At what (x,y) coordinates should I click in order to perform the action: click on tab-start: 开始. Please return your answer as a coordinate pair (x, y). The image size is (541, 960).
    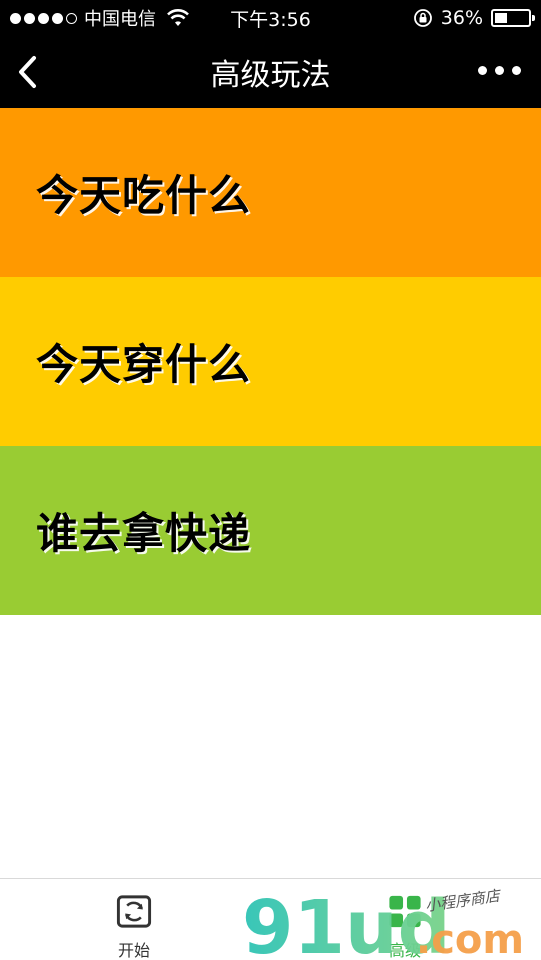
    Looking at the image, I should click on (134, 919).